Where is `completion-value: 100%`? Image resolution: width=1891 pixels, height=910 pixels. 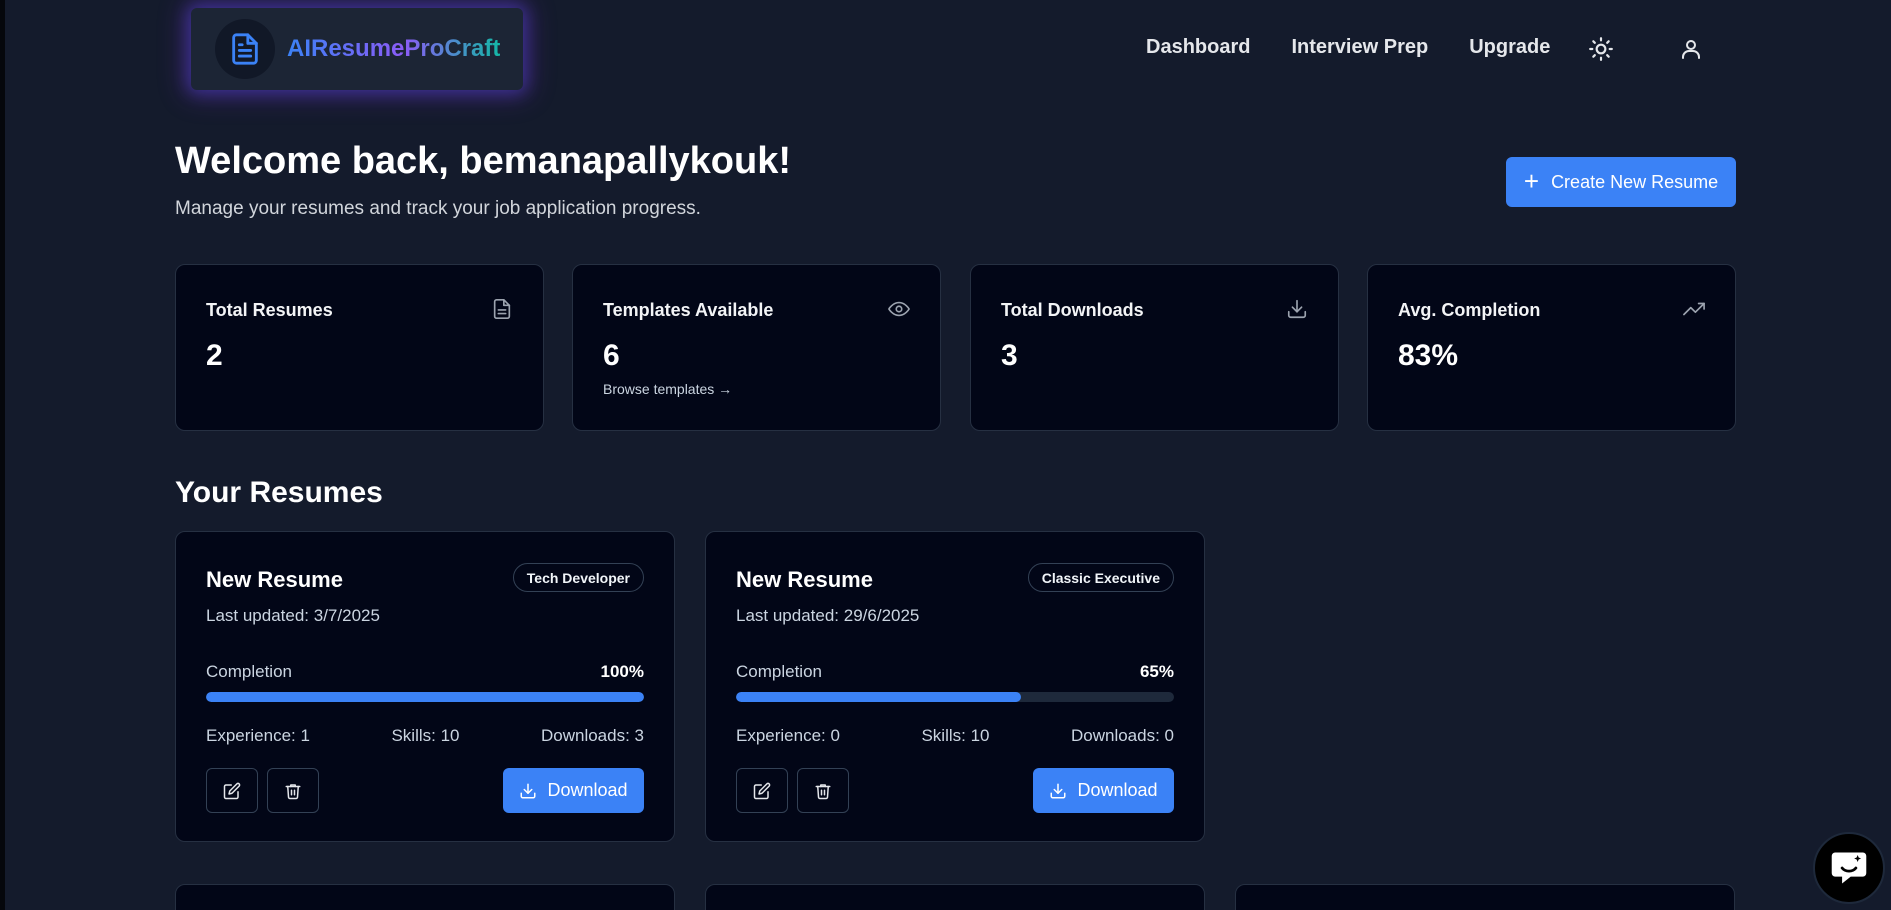 completion-value: 100% is located at coordinates (622, 671).